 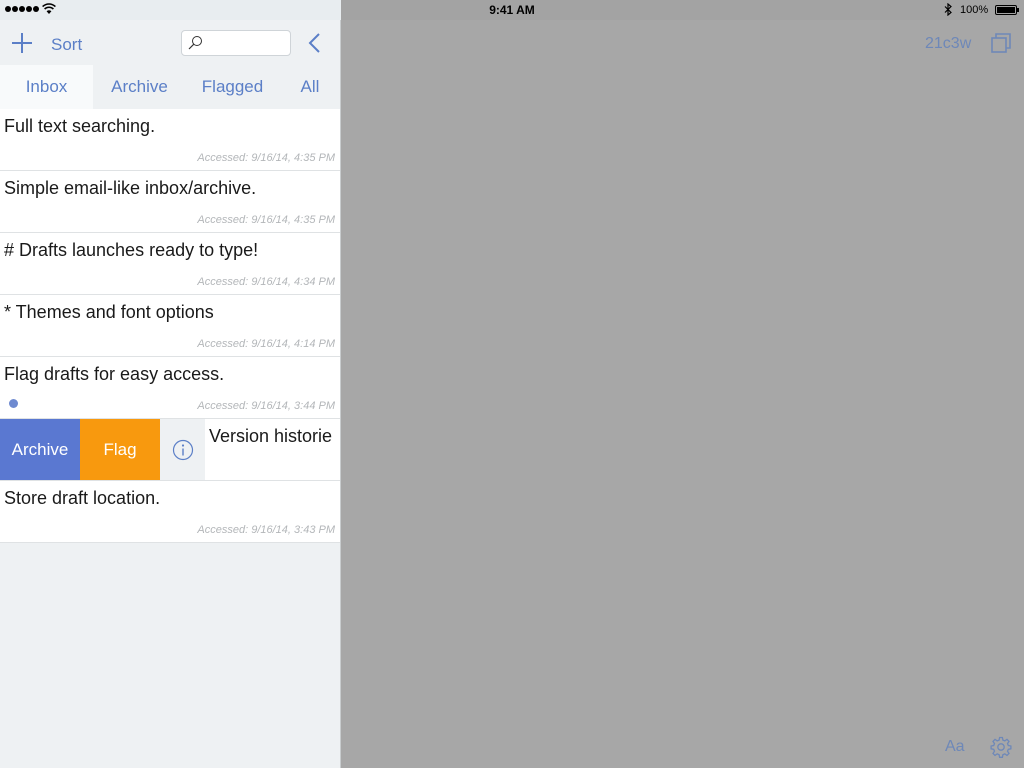 I want to click on status-time: 9:41 AM, so click(x=512, y=10).